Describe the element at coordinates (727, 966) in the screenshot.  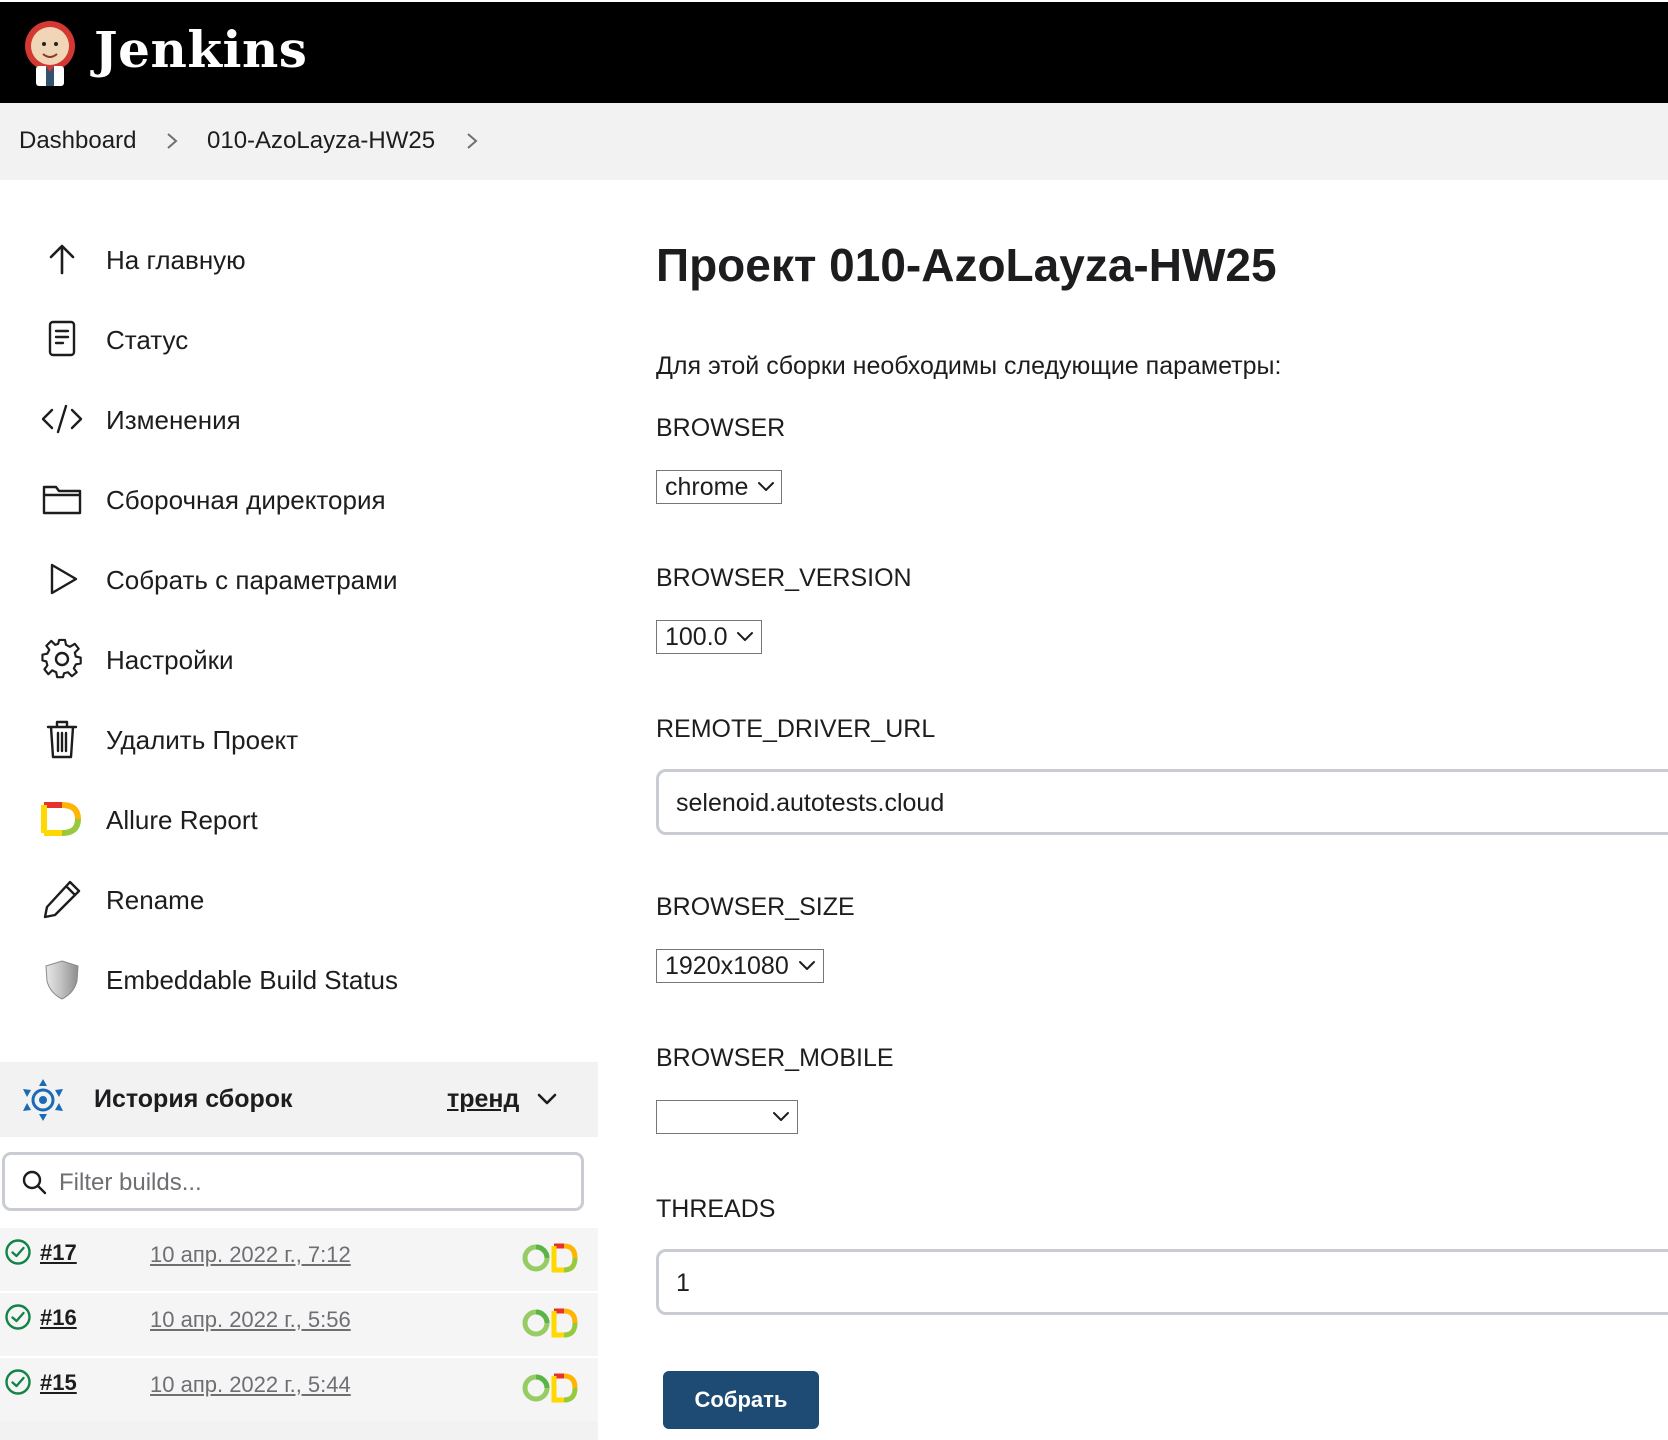
I see `select-value: 1920x1080` at that location.